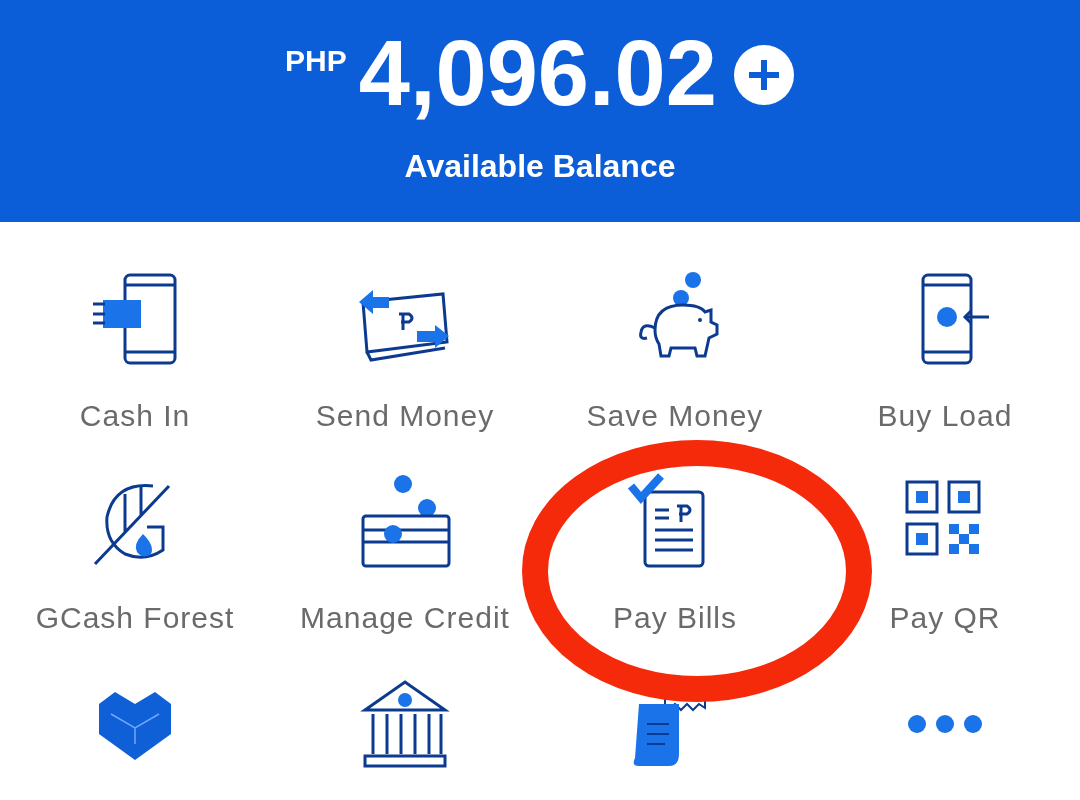  I want to click on balance-caption: Available Balance, so click(540, 166).